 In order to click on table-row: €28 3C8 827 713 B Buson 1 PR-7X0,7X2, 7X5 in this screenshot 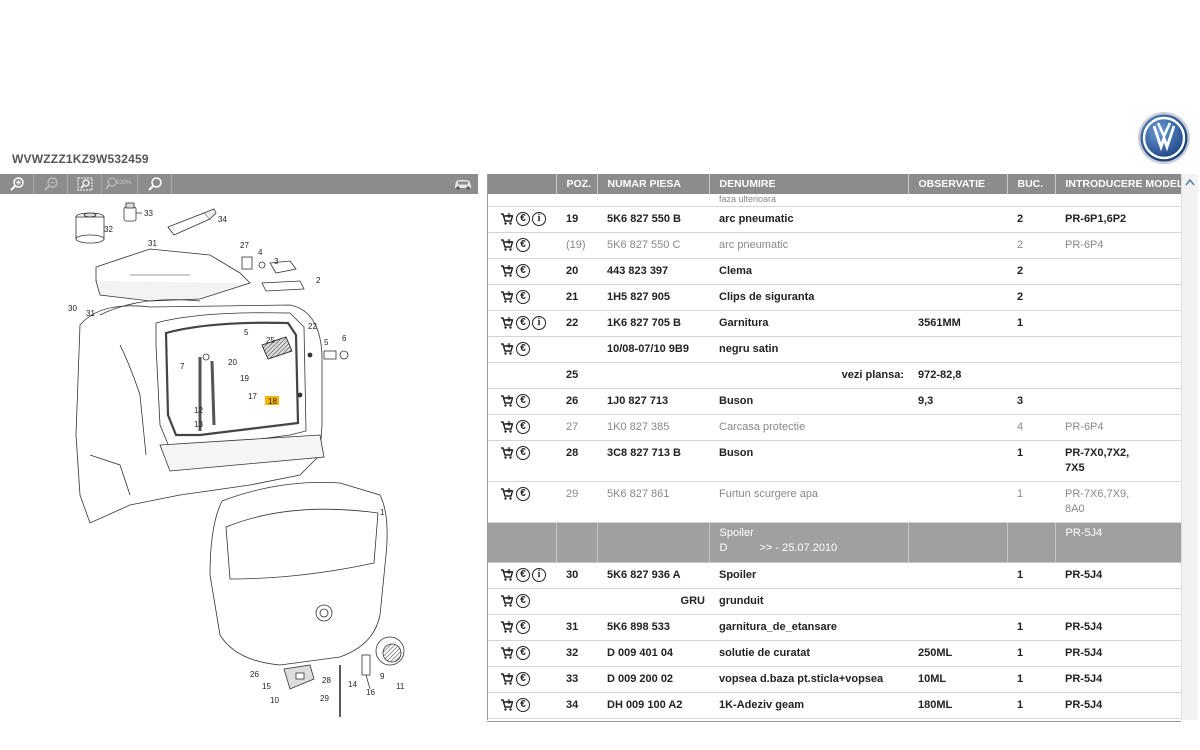, I will do `click(834, 461)`.